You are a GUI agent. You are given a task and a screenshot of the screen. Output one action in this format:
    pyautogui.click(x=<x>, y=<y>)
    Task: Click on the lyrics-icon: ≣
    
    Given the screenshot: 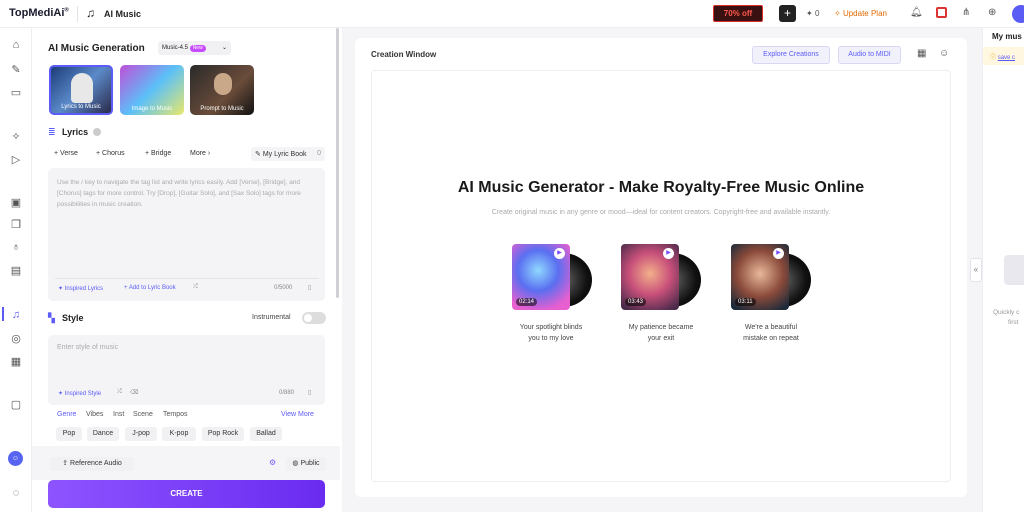 What is the action you would take?
    pyautogui.click(x=52, y=132)
    